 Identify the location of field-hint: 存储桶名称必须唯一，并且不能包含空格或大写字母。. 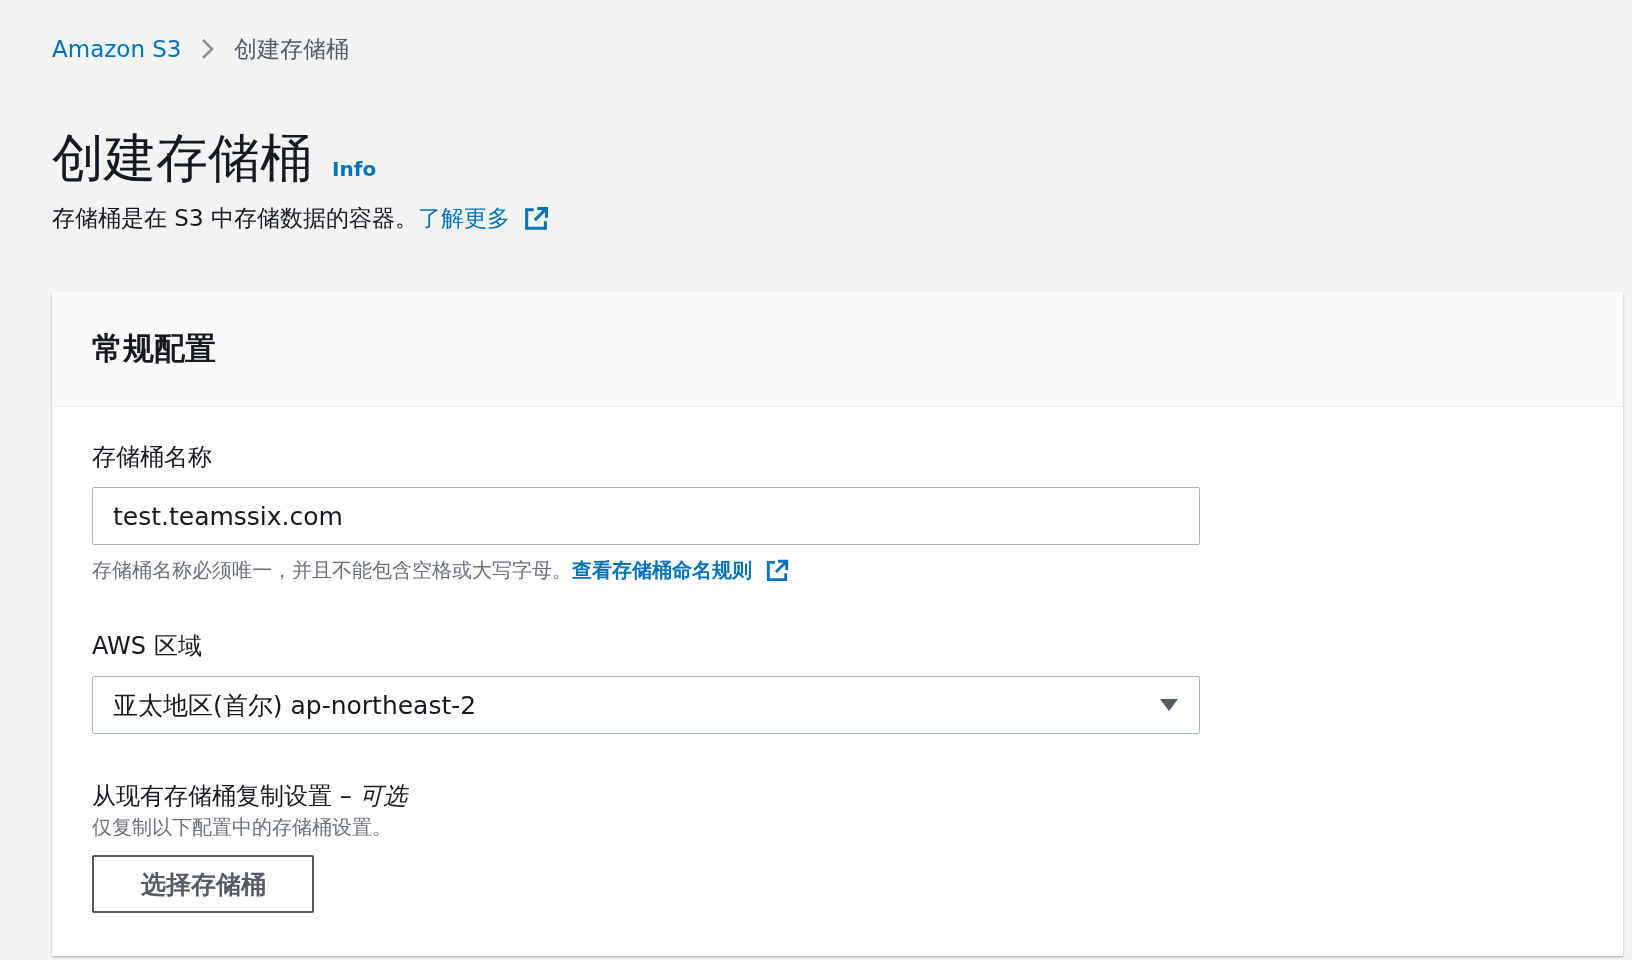
(332, 571).